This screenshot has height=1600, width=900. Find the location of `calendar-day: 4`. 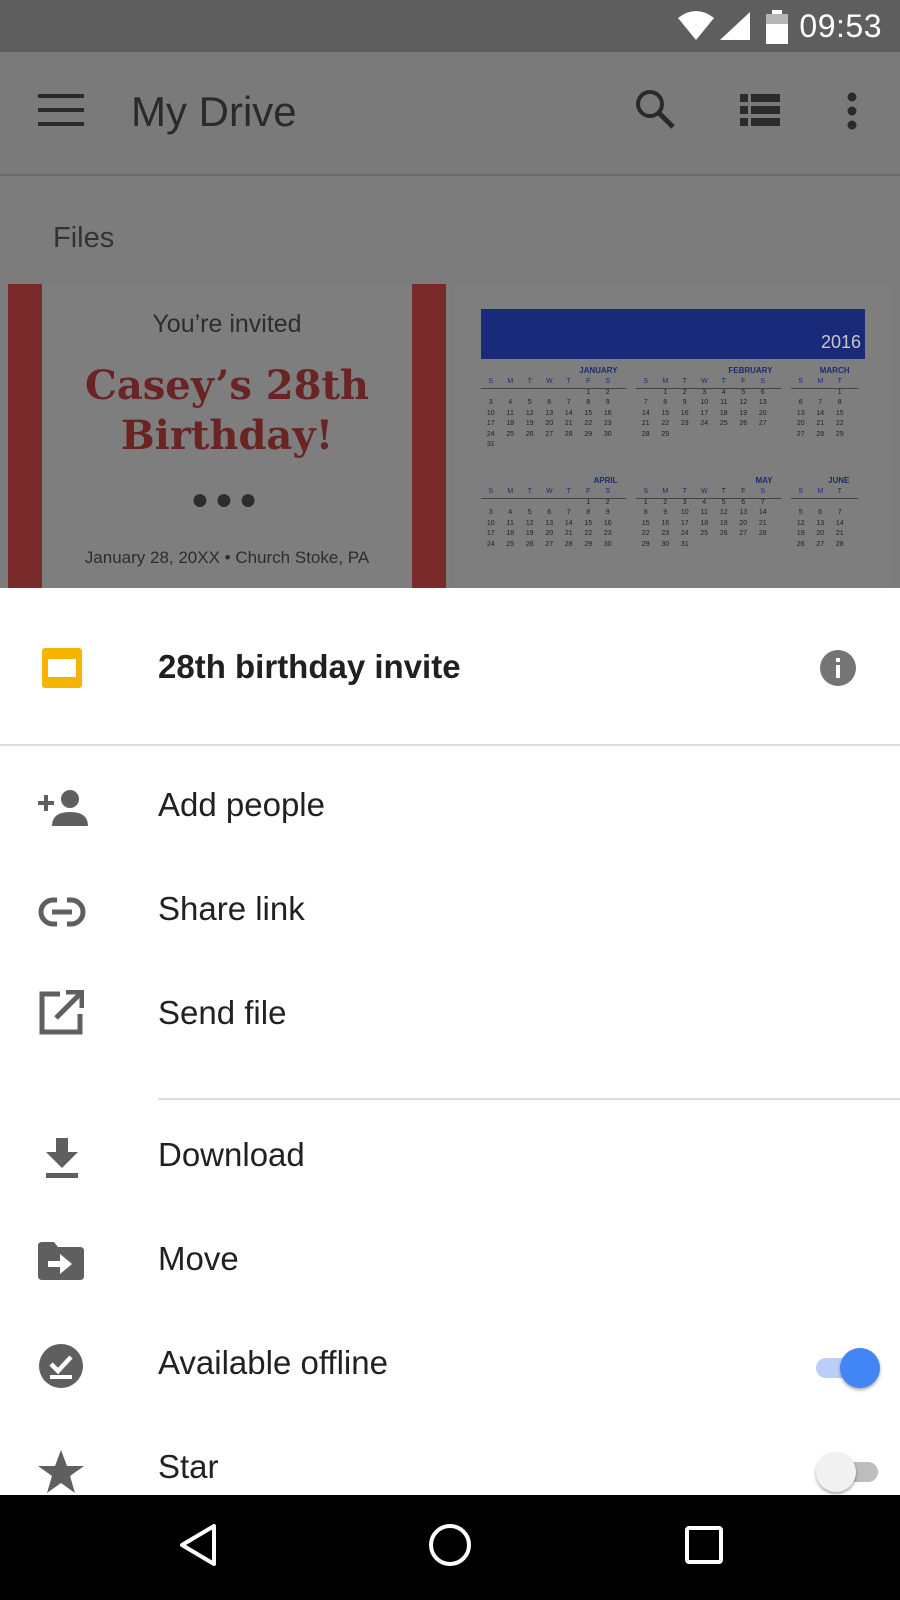

calendar-day: 4 is located at coordinates (510, 512).